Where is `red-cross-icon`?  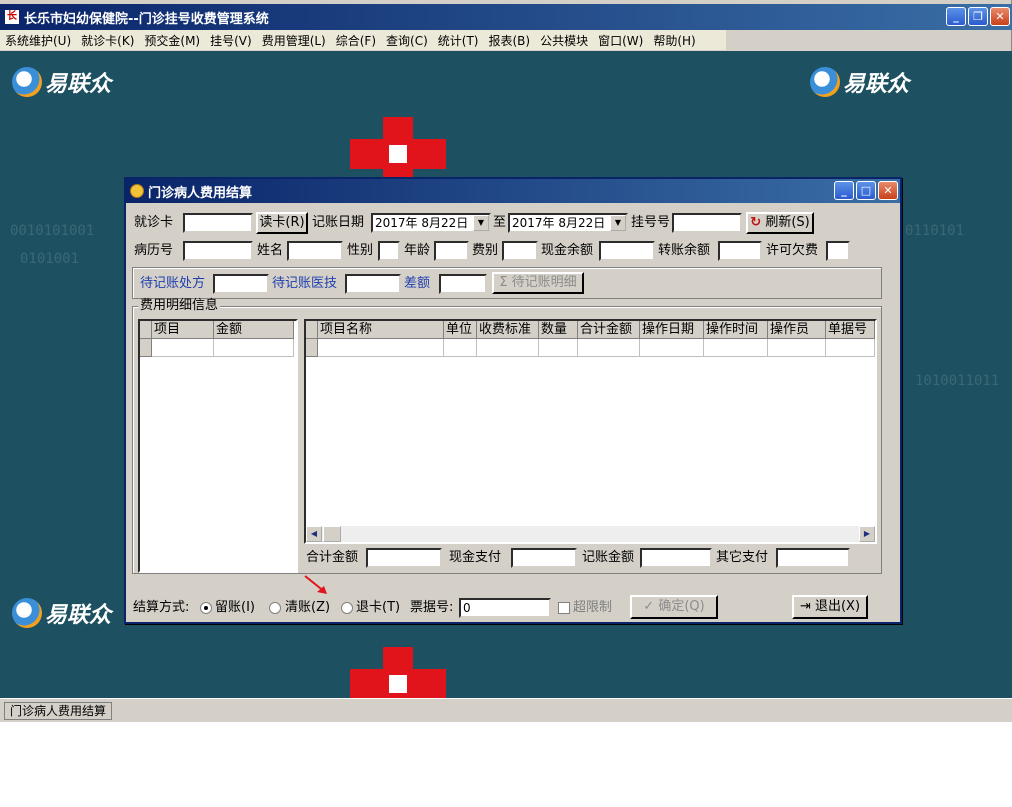
red-cross-icon is located at coordinates (398, 672).